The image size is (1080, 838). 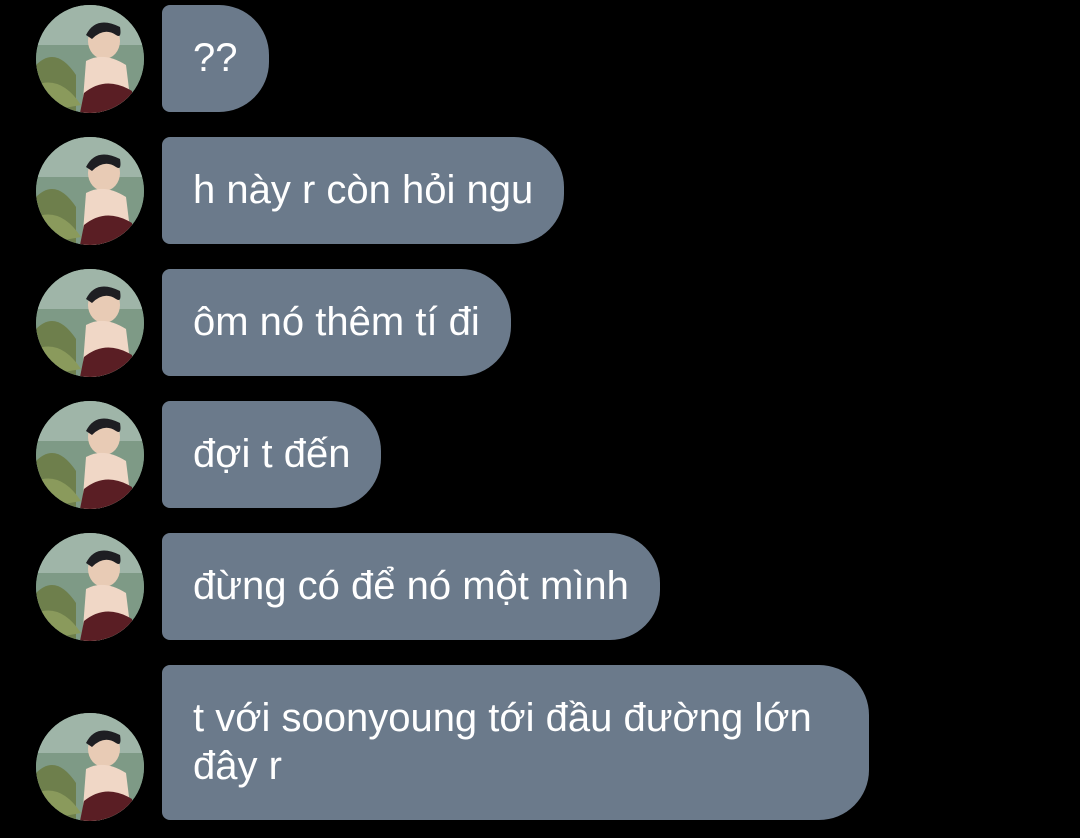 I want to click on message-bubble: đợi t đến, so click(x=272, y=454).